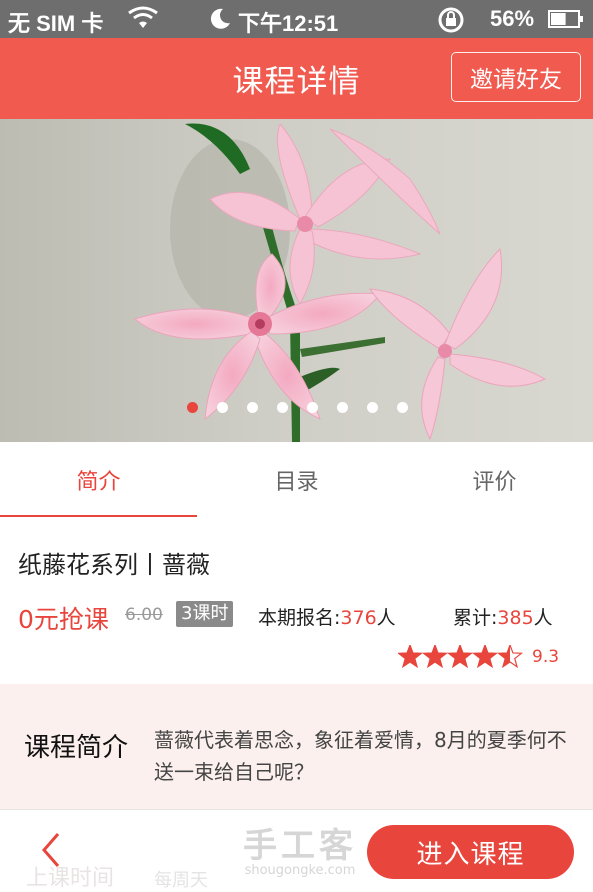 Image resolution: width=593 pixels, height=892 pixels. Describe the element at coordinates (76, 748) in the screenshot. I see `intro-label: 课程简介` at that location.